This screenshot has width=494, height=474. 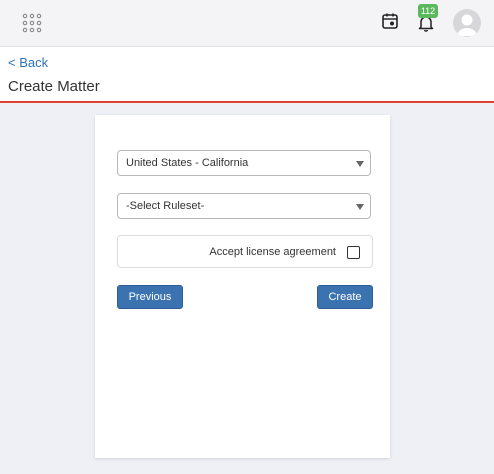 I want to click on notifications-button: 112, so click(x=428, y=20).